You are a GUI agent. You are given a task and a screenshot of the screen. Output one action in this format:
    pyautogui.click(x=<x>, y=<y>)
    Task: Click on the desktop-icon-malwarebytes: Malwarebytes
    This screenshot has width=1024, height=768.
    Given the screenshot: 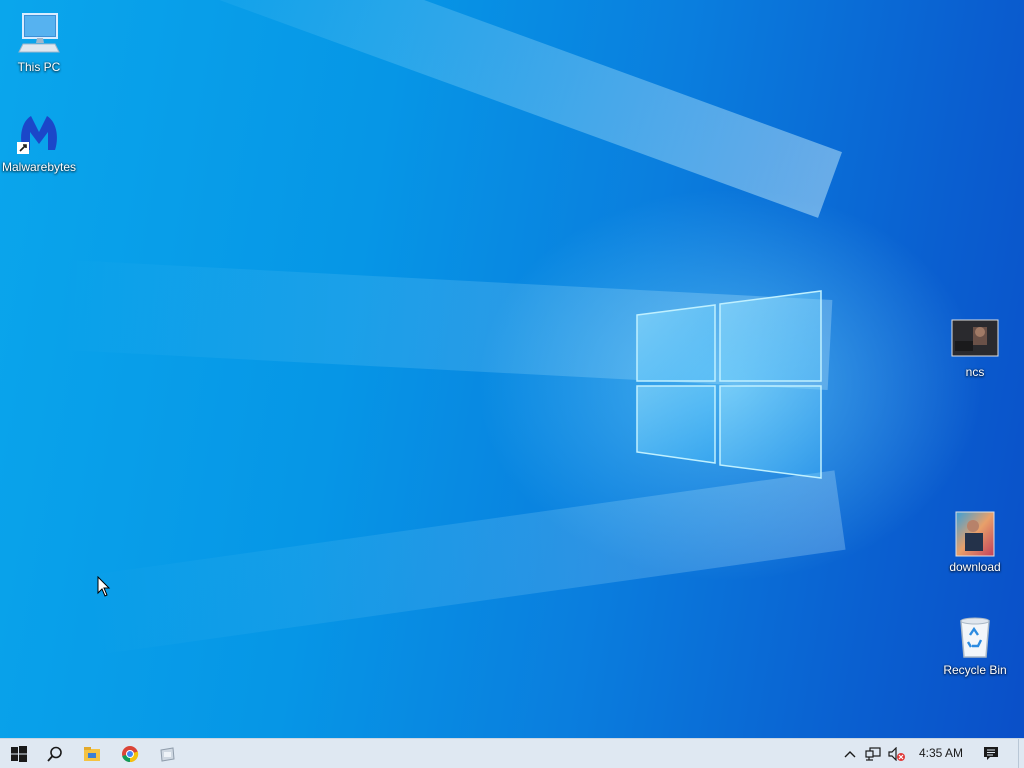 What is the action you would take?
    pyautogui.click(x=39, y=142)
    